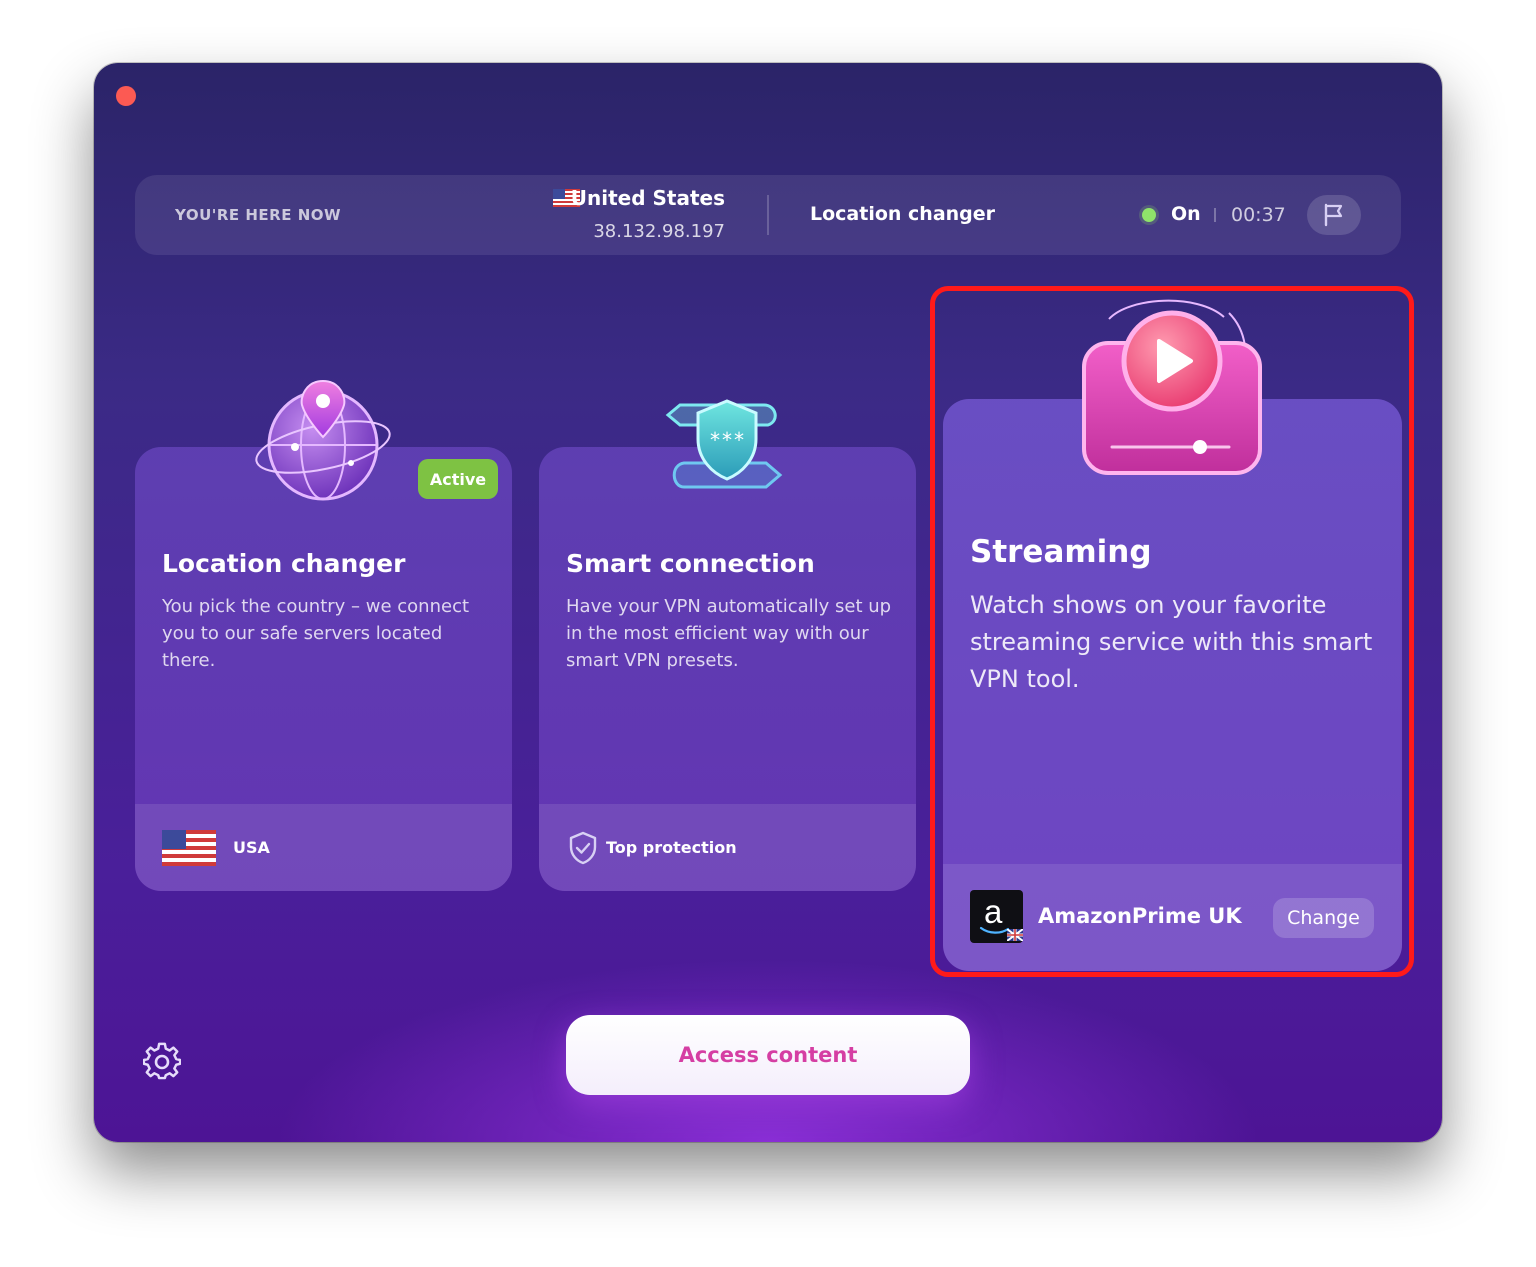  I want to click on access-content-button: Access content, so click(768, 1055).